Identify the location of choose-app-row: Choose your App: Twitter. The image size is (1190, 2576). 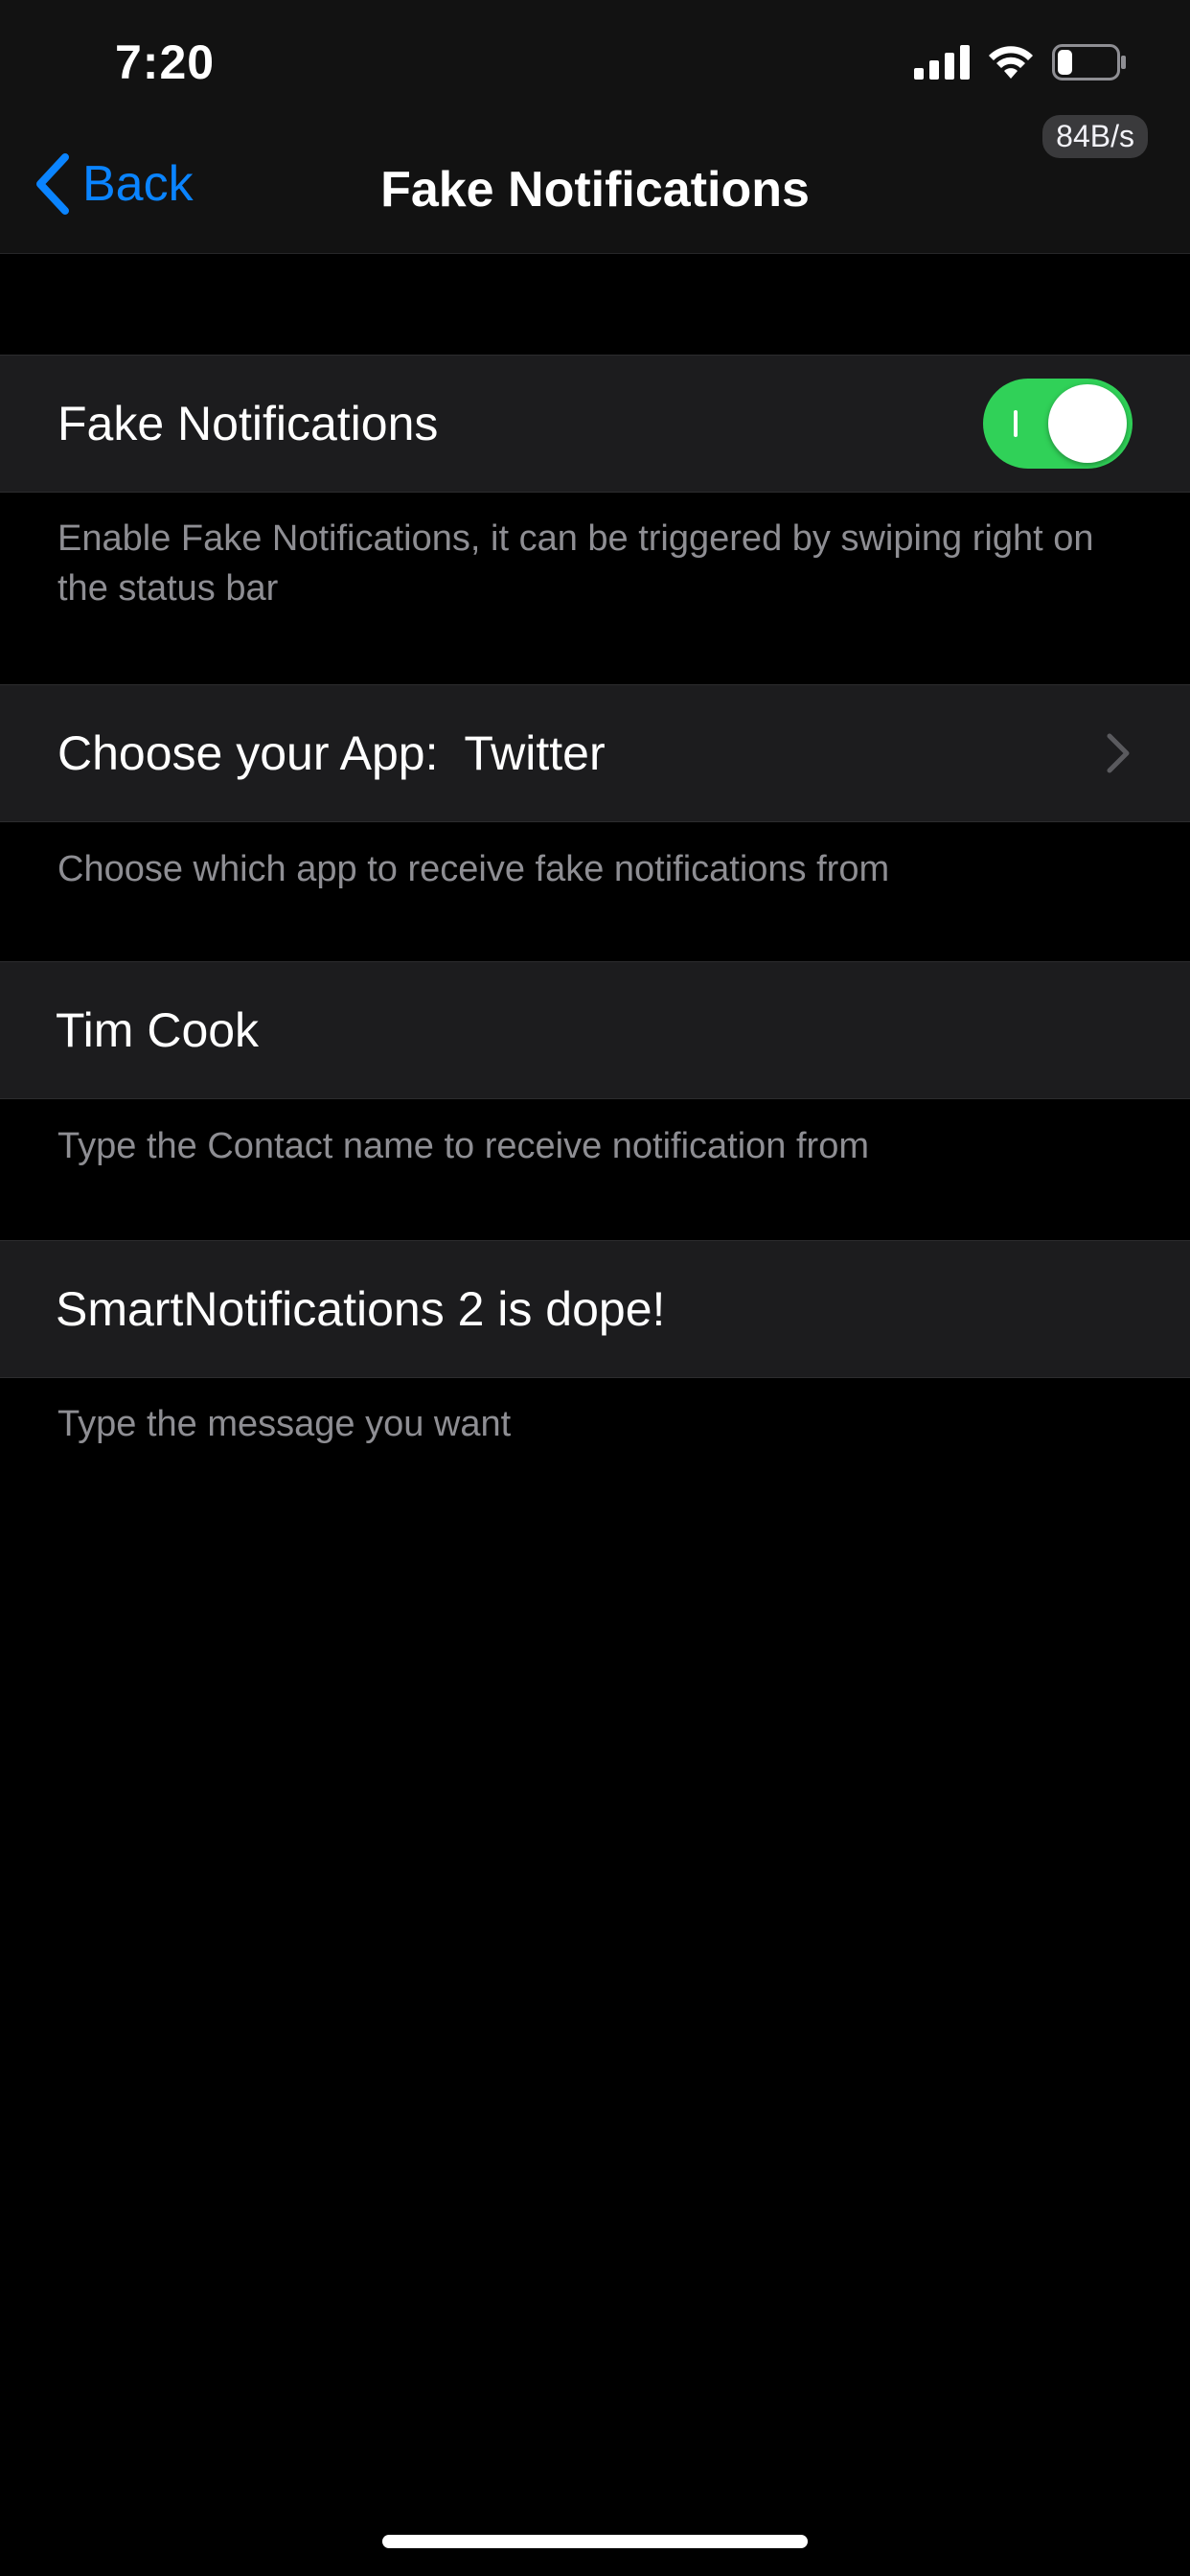
(595, 753).